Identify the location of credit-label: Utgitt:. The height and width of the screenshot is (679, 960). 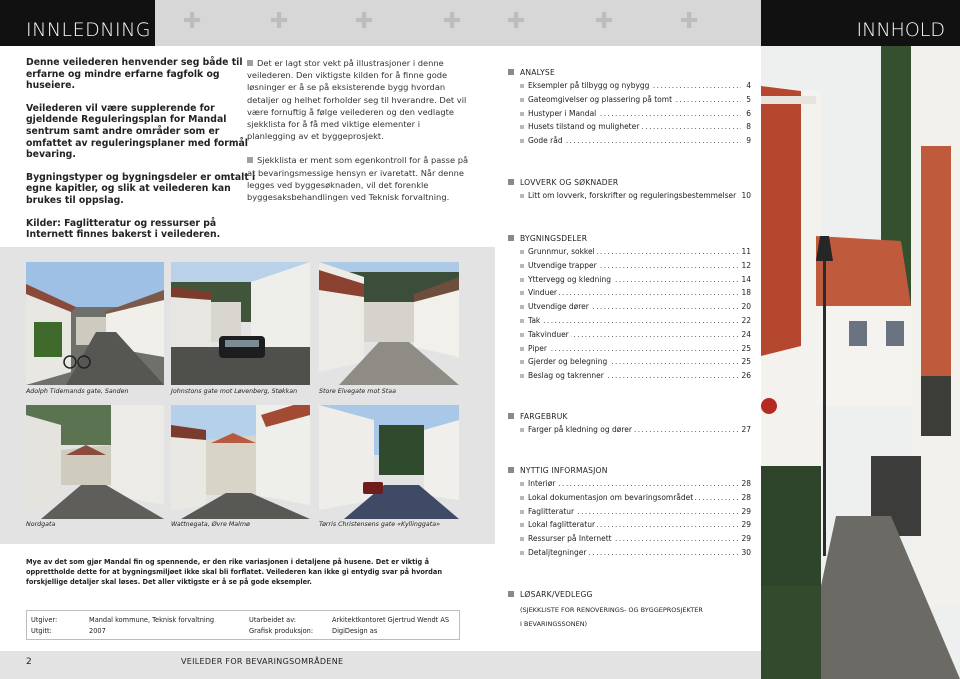
(41, 631).